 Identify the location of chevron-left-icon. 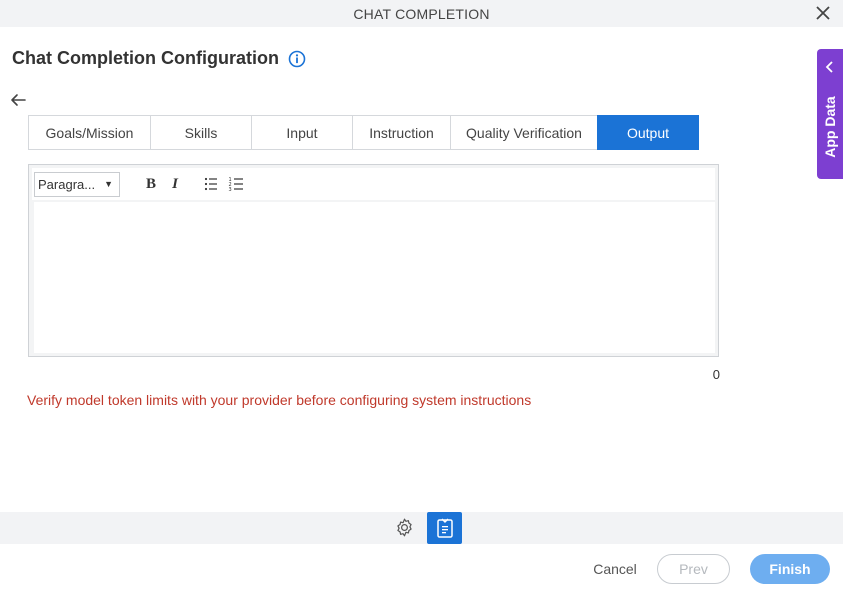
(829, 67).